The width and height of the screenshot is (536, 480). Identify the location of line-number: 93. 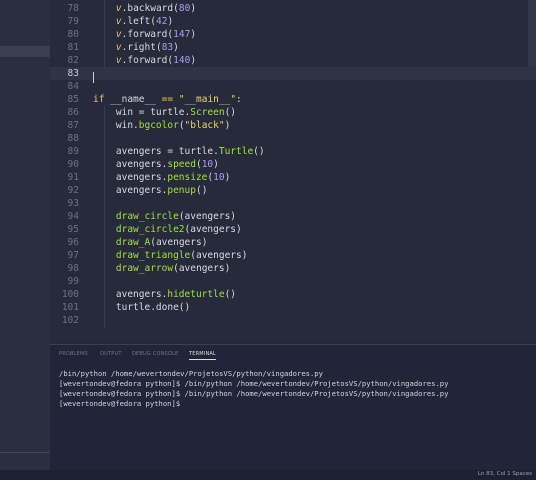
(73, 203).